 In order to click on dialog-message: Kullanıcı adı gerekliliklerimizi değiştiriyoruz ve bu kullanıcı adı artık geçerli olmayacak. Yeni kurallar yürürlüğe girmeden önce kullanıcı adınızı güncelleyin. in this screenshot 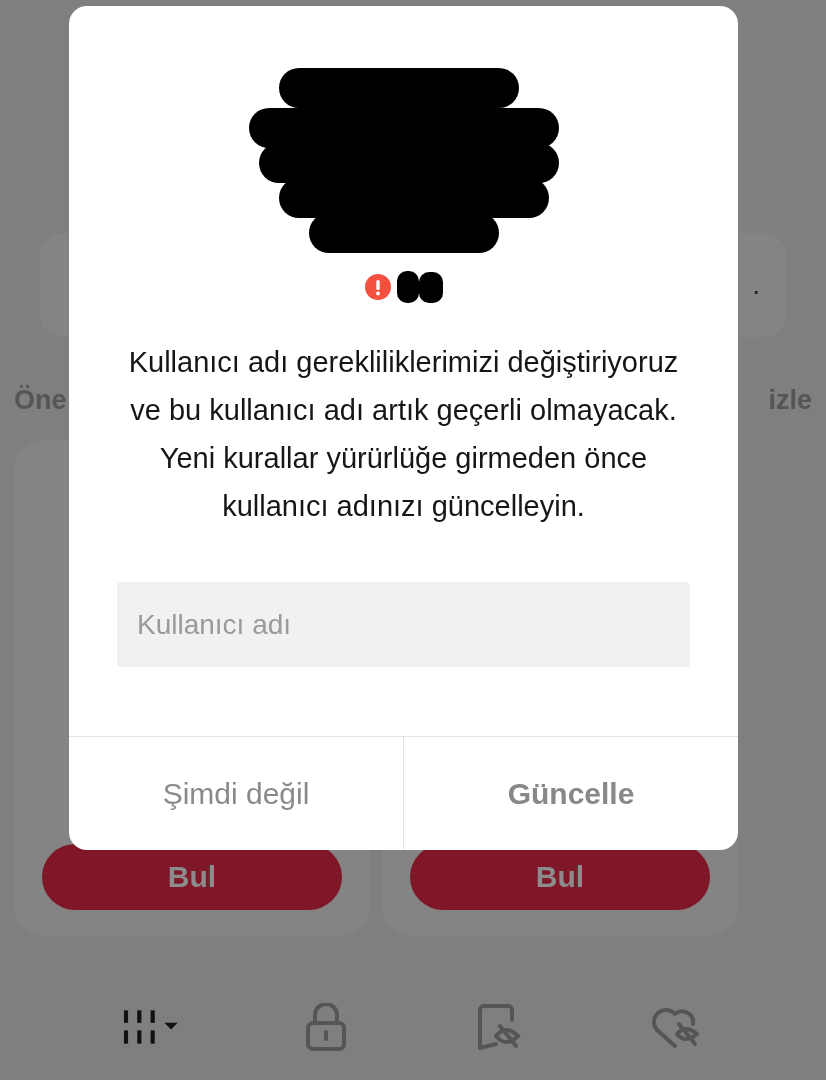, I will do `click(403, 434)`.